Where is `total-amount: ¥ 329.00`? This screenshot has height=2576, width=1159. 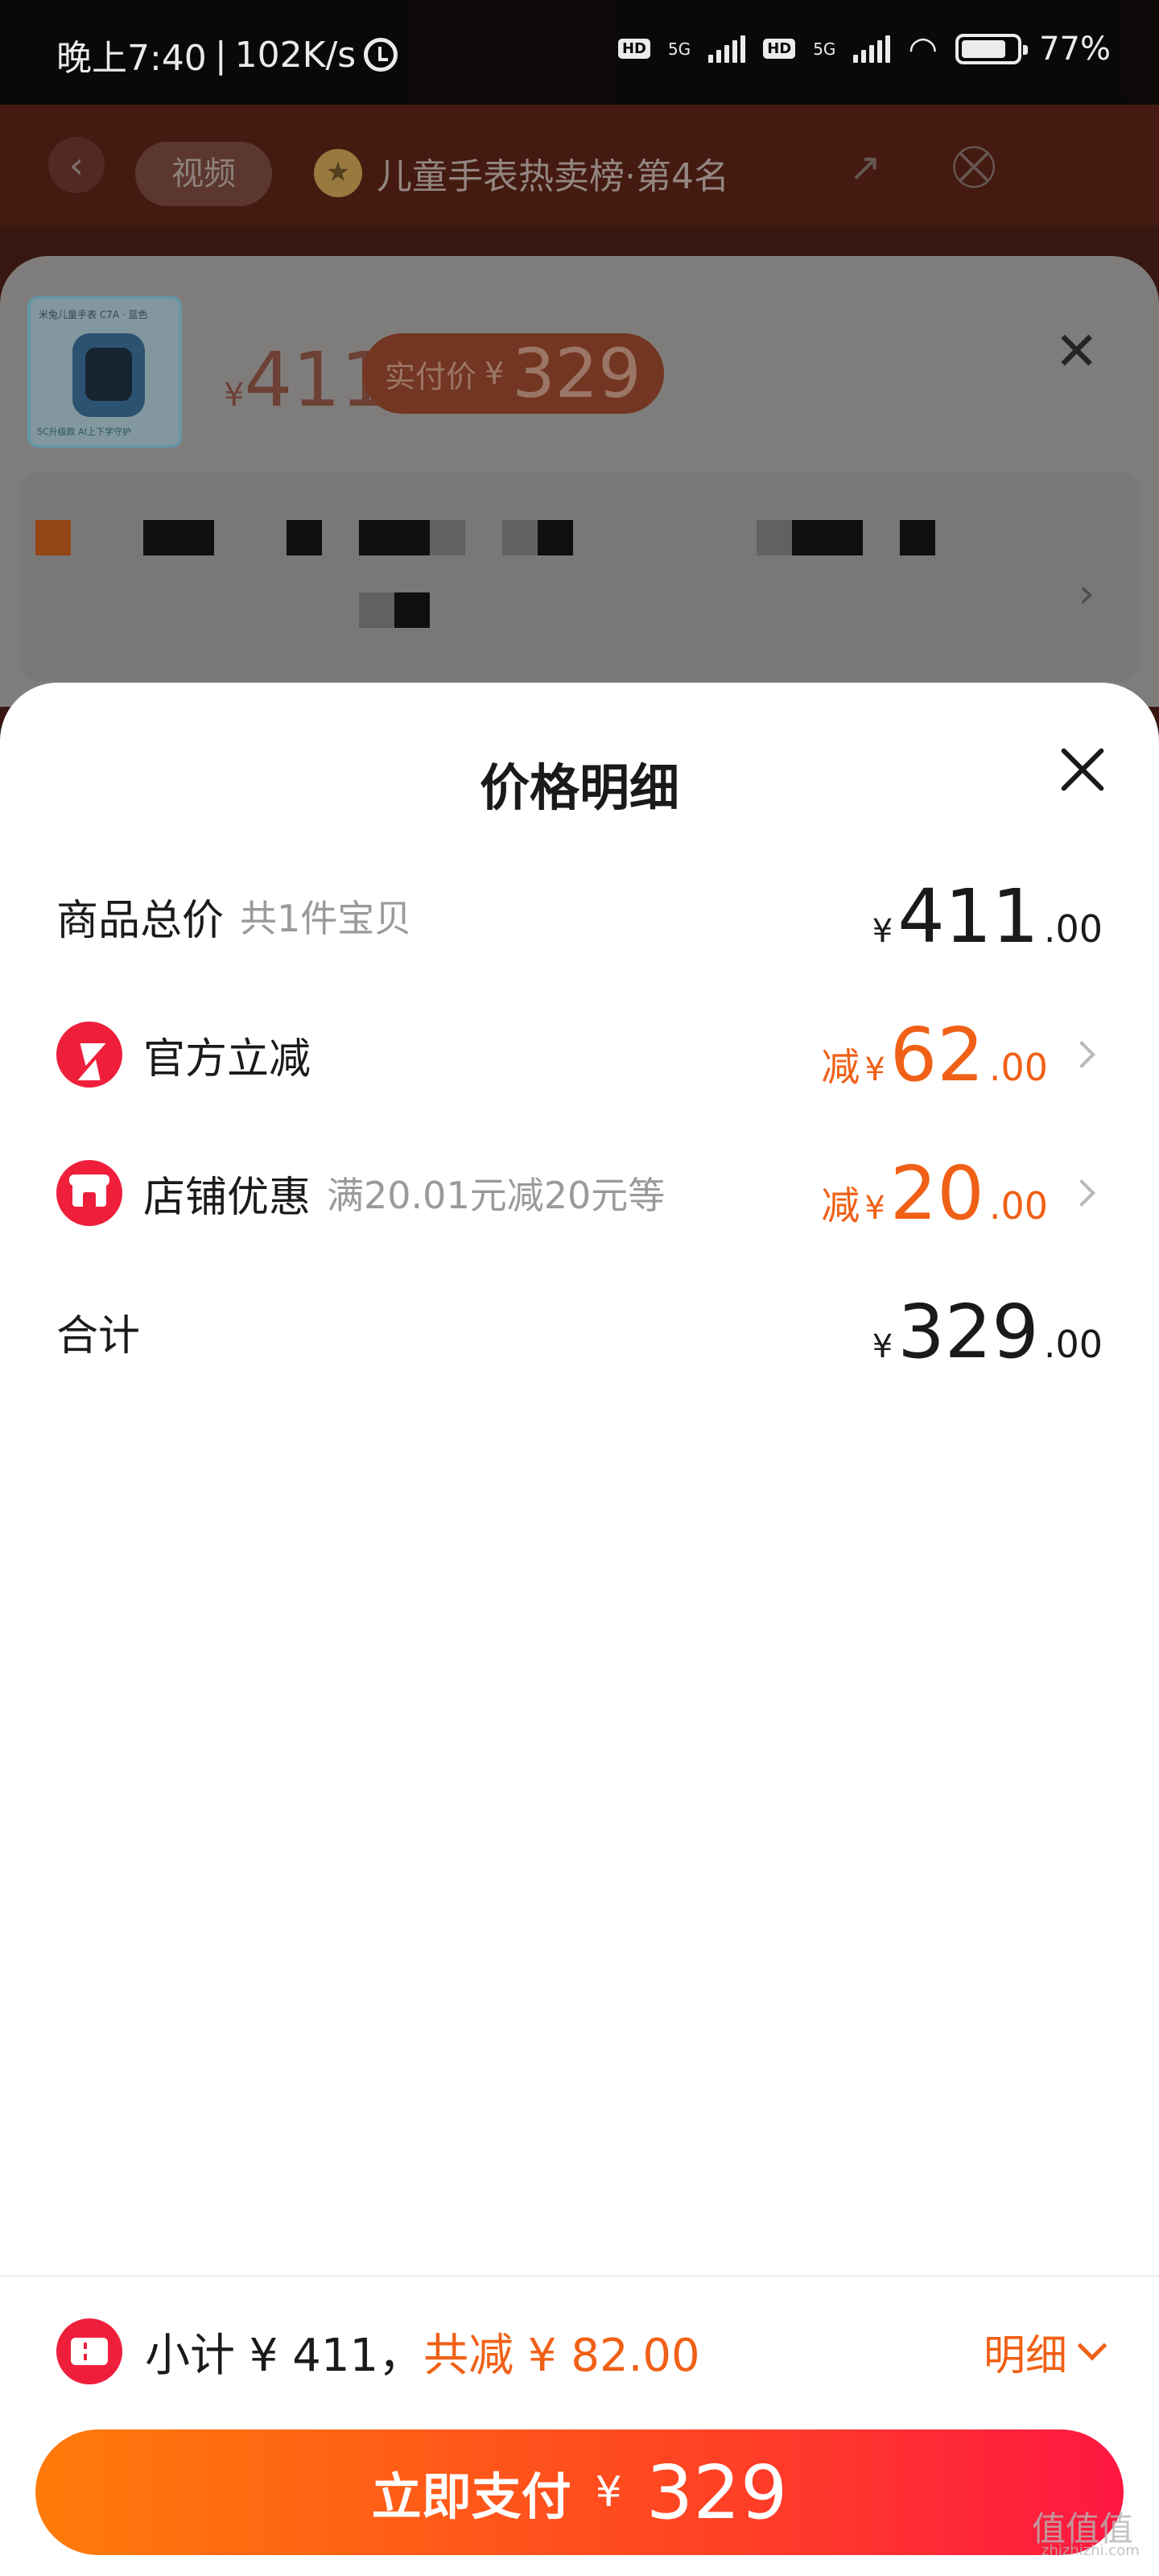
total-amount: ¥ 329.00 is located at coordinates (987, 1332).